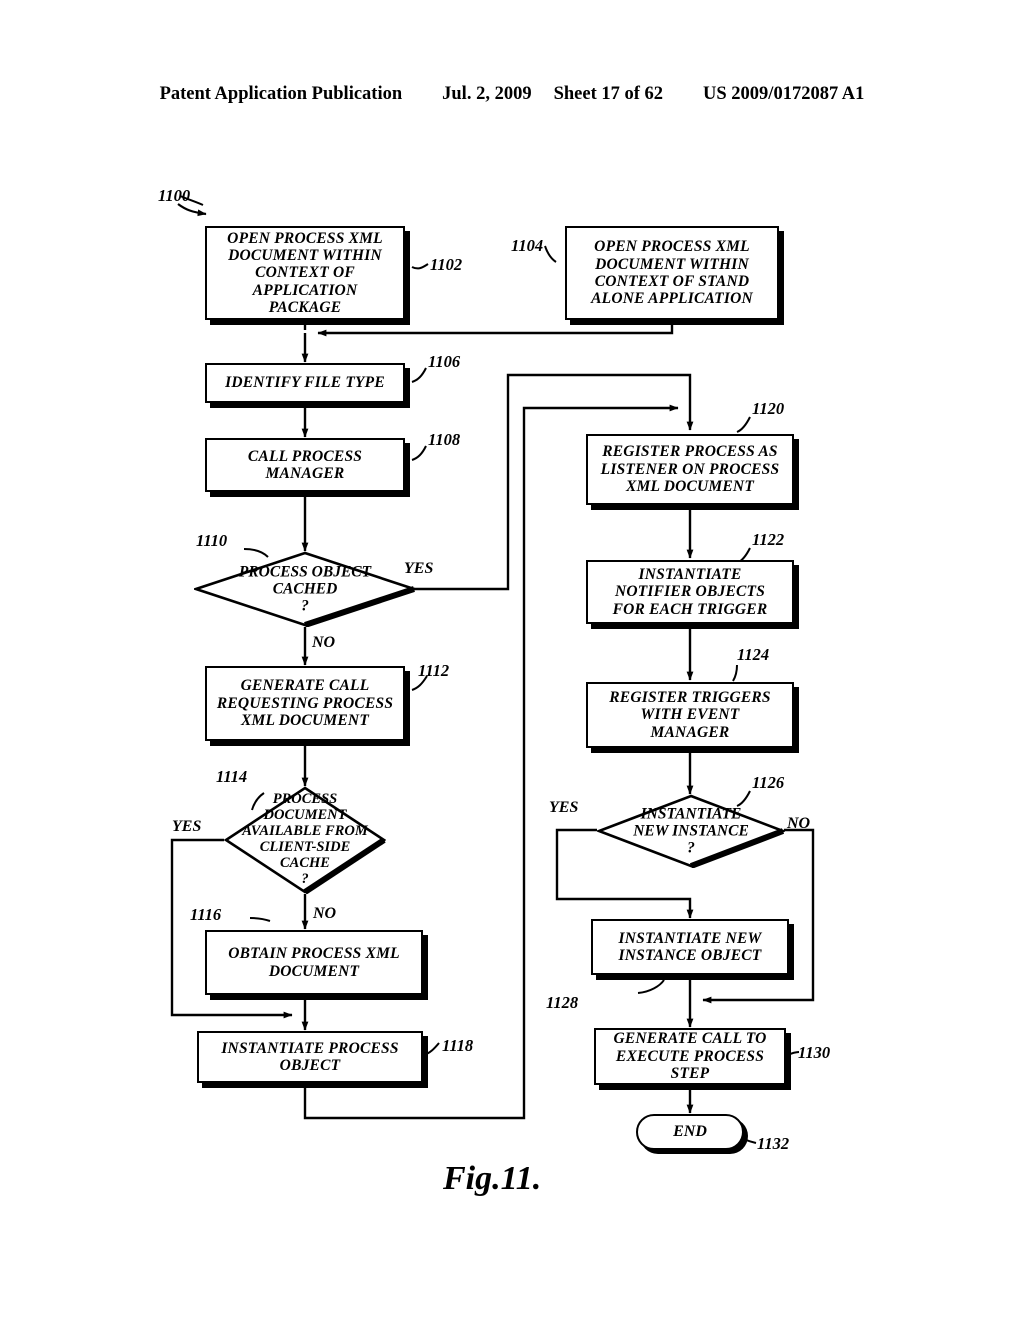 The height and width of the screenshot is (1320, 1024). I want to click on node-register-triggers-with-event-manager: REGISTER TRIGGERS WITH EVENT MANAGER, so click(690, 715).